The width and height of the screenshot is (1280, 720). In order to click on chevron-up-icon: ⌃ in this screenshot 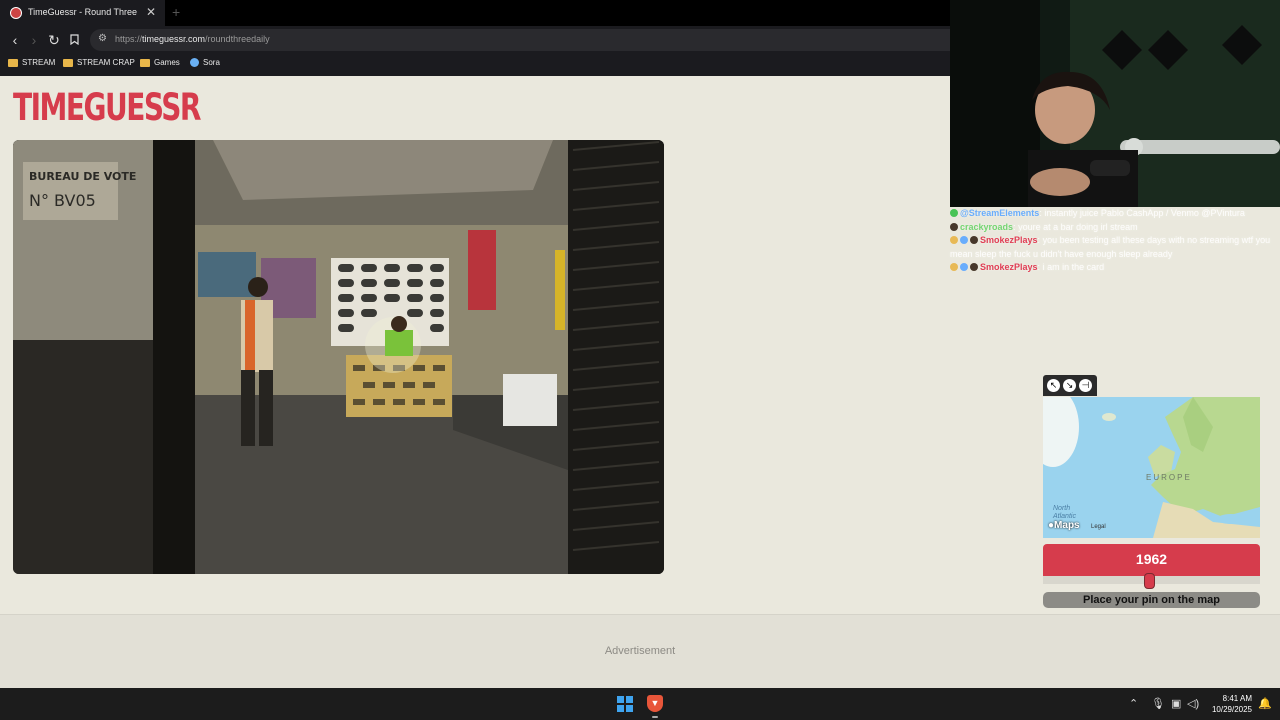, I will do `click(1133, 704)`.